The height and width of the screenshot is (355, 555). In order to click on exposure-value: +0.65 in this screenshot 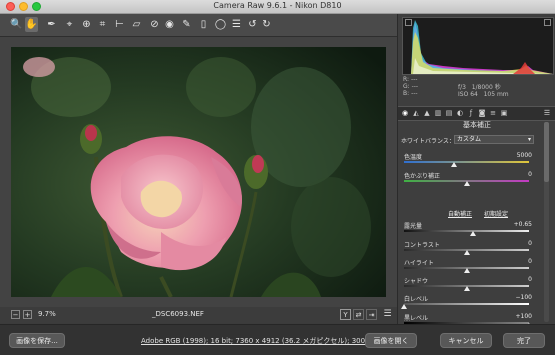, I will do `click(523, 224)`.